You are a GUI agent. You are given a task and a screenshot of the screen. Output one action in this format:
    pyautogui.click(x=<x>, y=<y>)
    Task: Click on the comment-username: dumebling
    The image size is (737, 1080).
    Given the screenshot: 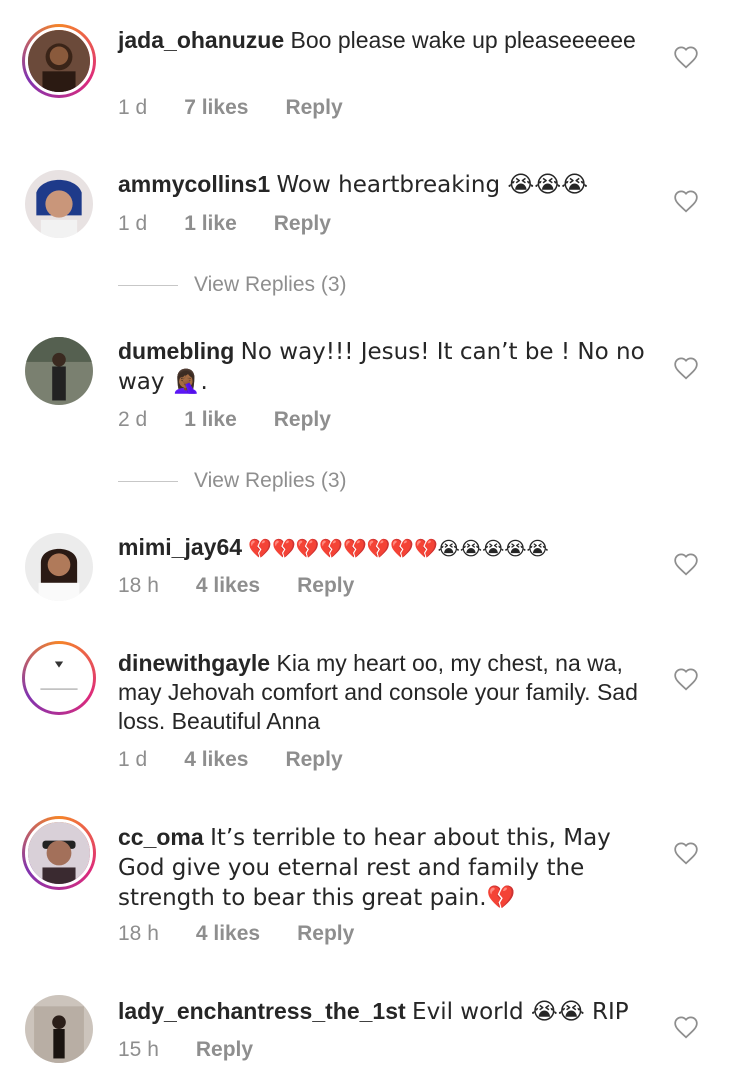 What is the action you would take?
    pyautogui.click(x=176, y=351)
    